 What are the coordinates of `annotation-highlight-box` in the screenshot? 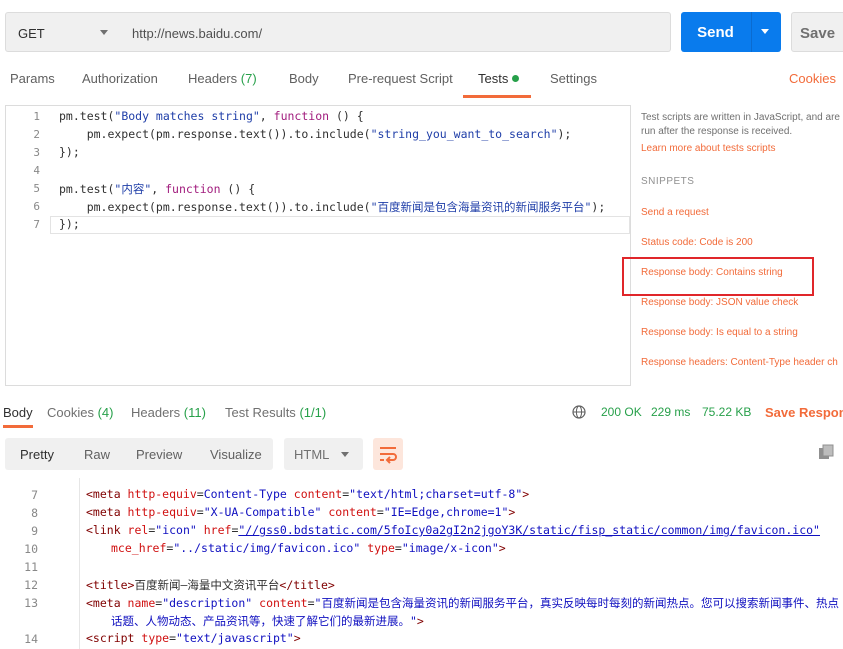 It's located at (718, 276).